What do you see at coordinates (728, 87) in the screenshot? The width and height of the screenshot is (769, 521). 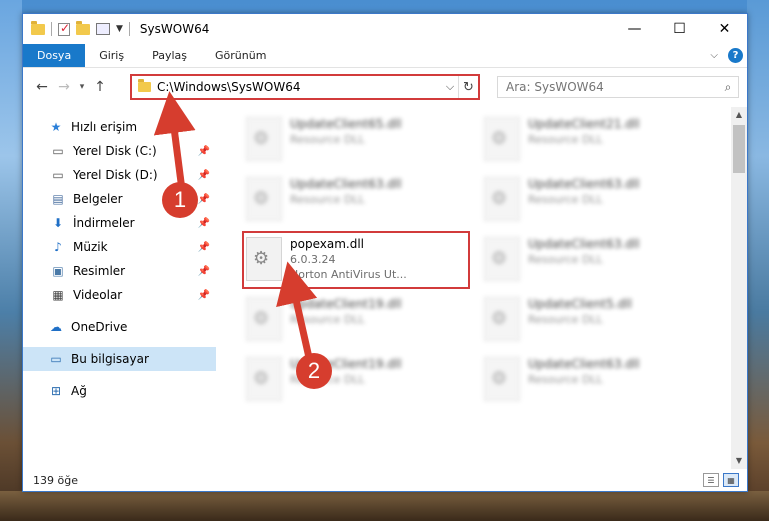 I see `search-icon: ⌕` at bounding box center [728, 87].